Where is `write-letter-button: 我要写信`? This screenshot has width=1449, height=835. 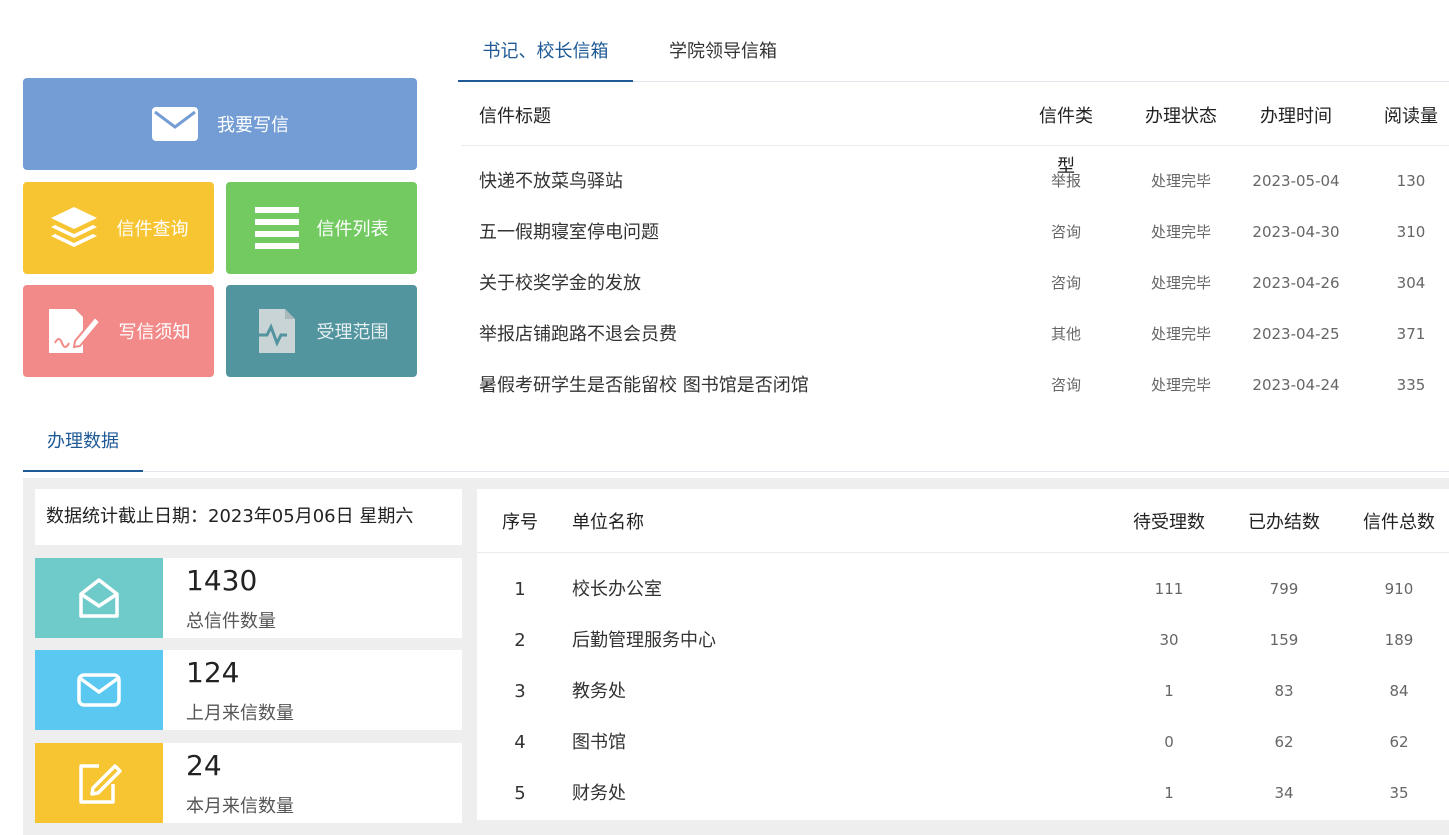
write-letter-button: 我要写信 is located at coordinates (220, 124).